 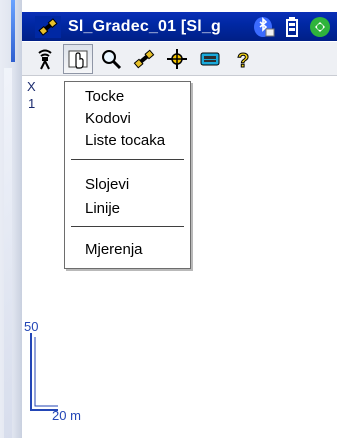 What do you see at coordinates (102, 209) in the screenshot?
I see `menu-item-linije: Linije` at bounding box center [102, 209].